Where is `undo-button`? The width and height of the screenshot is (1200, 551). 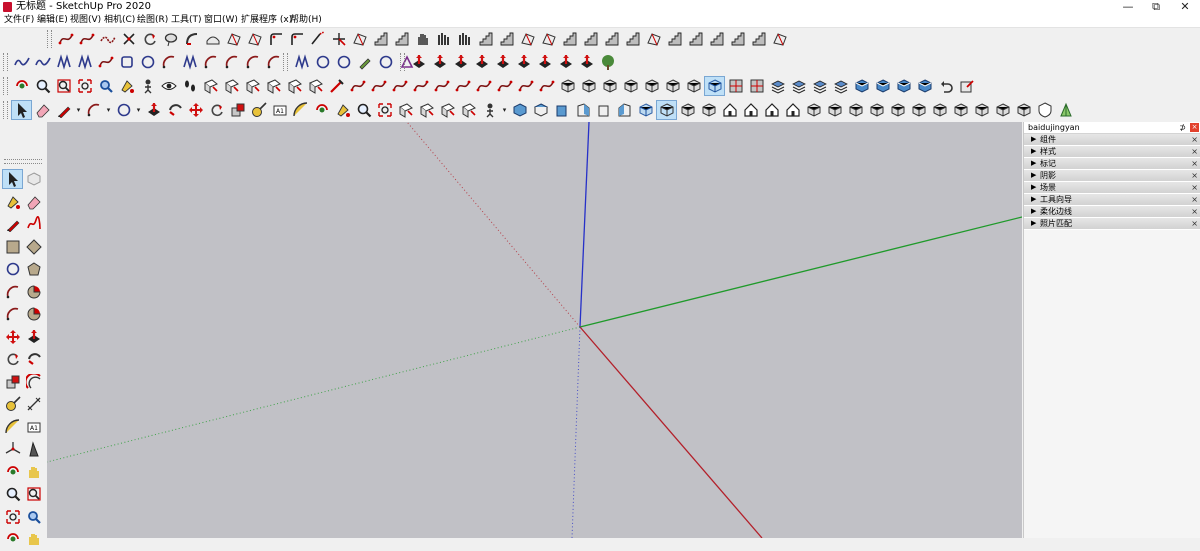
undo-button is located at coordinates (945, 86).